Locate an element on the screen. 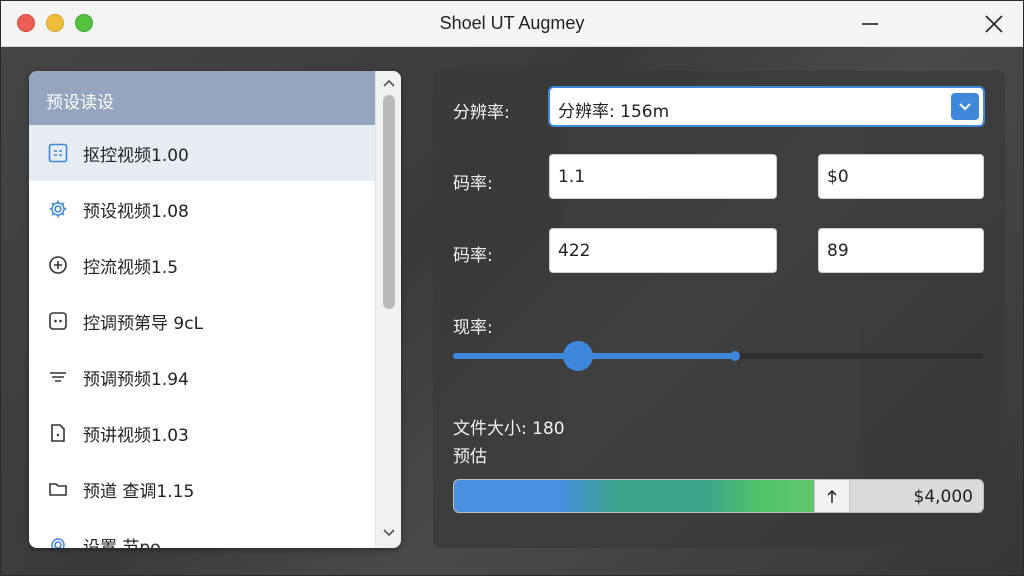  filesize-bar: $4,000 is located at coordinates (718, 496).